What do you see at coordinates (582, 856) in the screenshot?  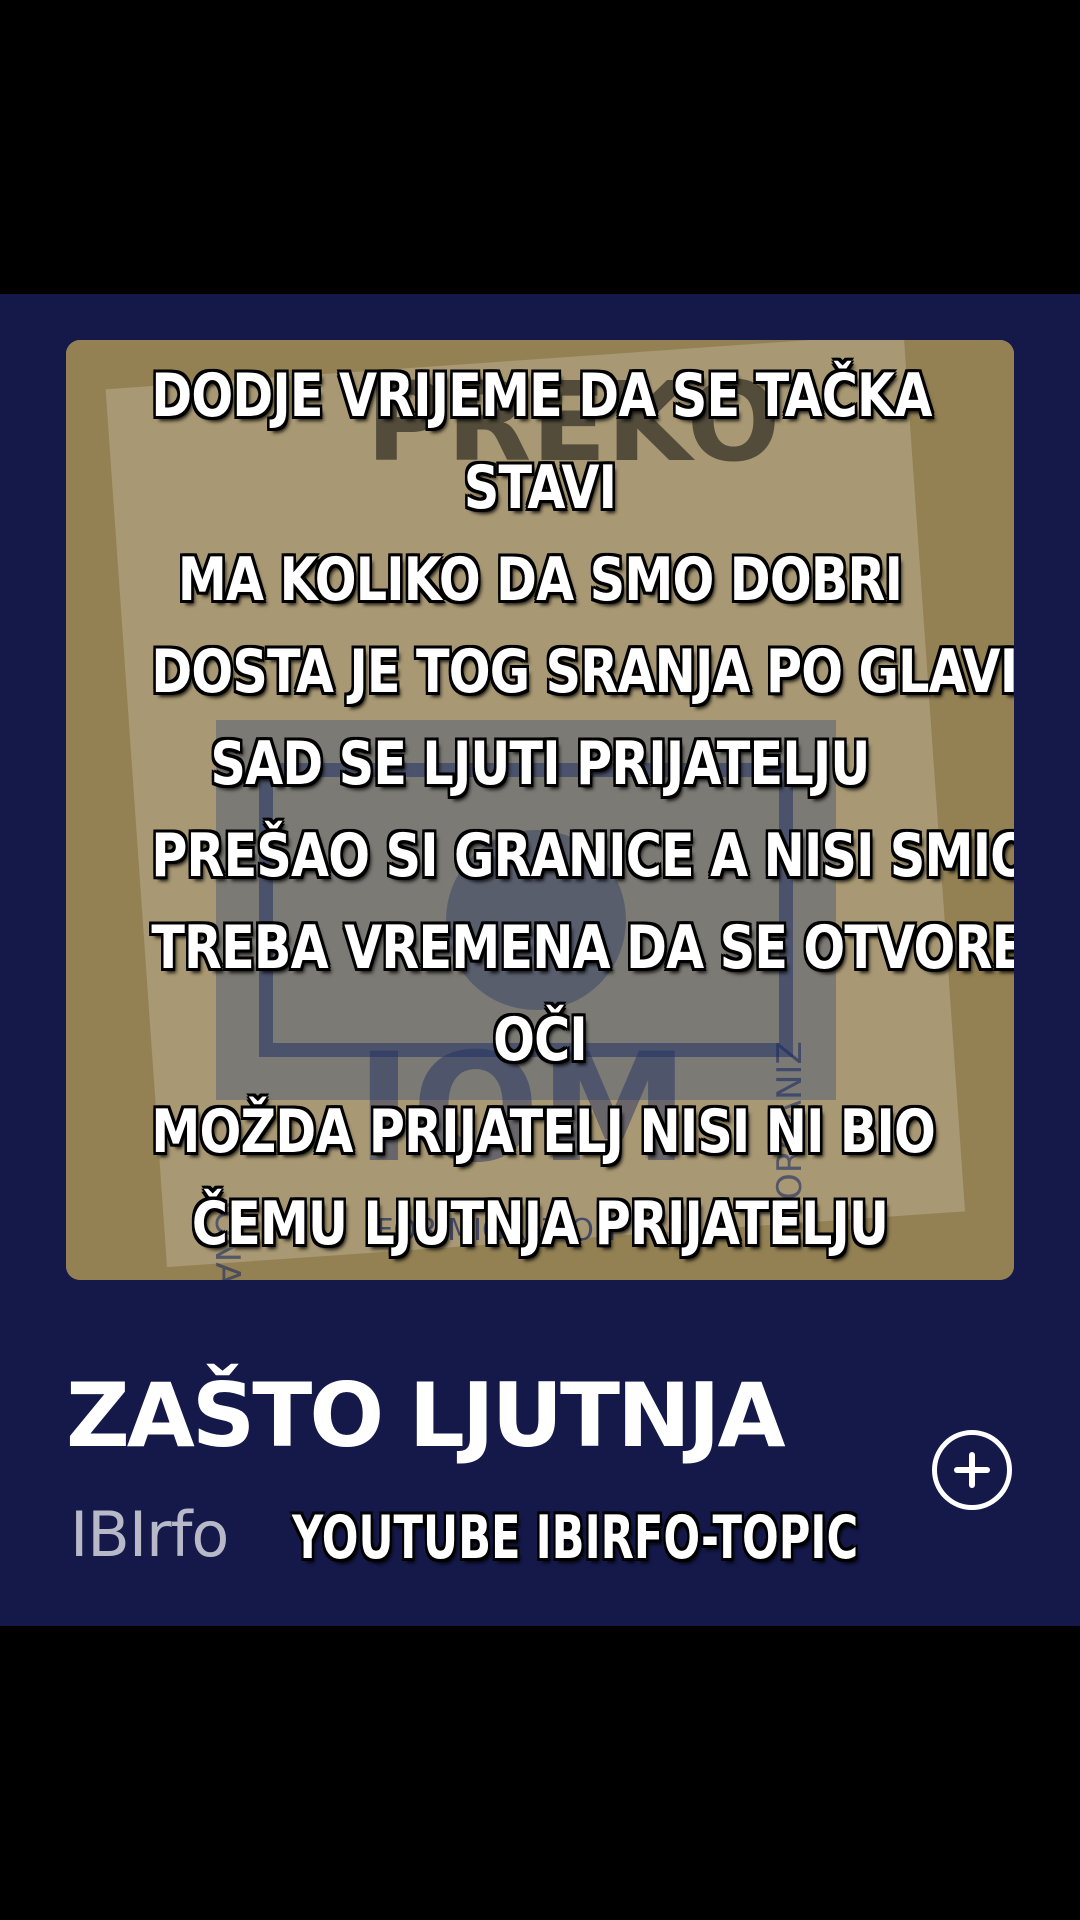 I see `lyric-line: Prešao si granice a nisi smio` at bounding box center [582, 856].